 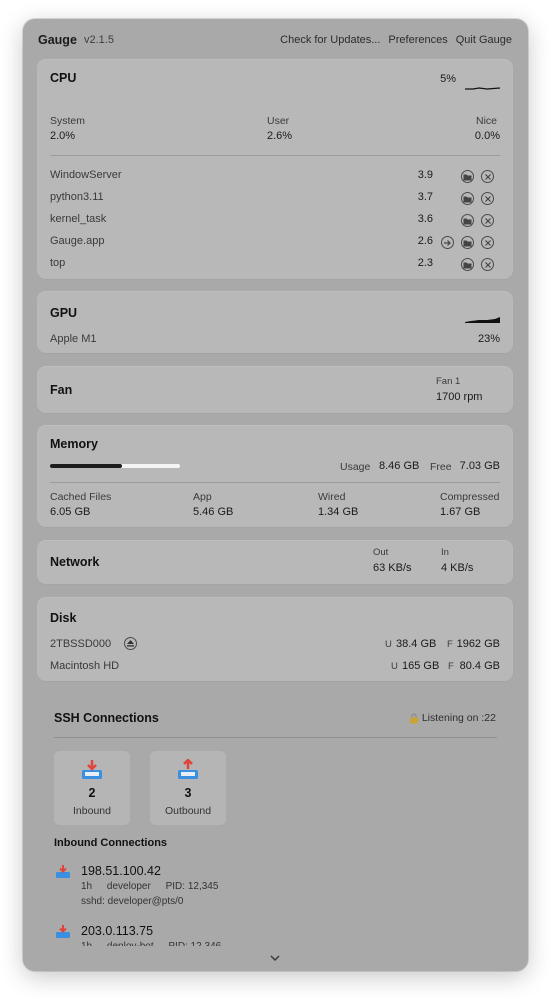 I want to click on memory-title: Memory, so click(x=74, y=444).